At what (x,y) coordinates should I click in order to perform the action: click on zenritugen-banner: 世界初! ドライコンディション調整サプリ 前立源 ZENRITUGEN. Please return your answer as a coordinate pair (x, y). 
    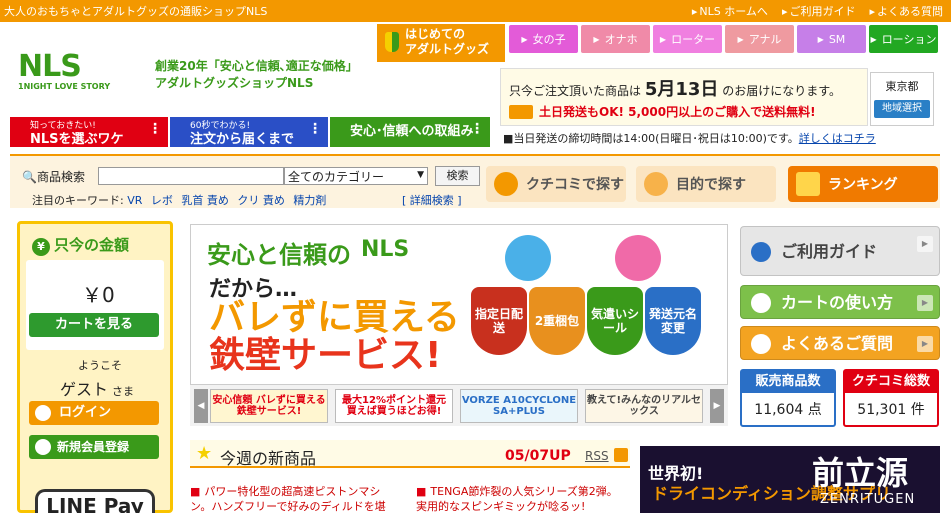
    Looking at the image, I should click on (790, 479).